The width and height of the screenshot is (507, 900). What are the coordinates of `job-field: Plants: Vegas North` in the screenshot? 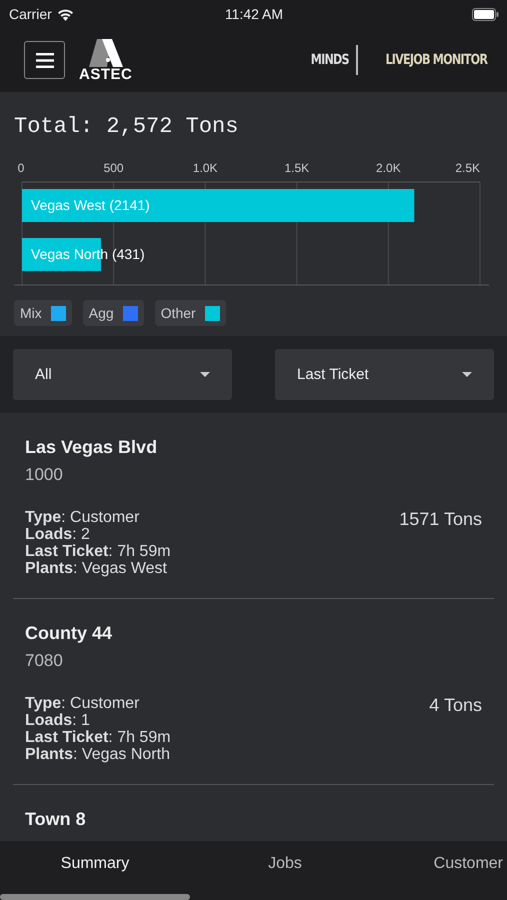 It's located at (98, 754).